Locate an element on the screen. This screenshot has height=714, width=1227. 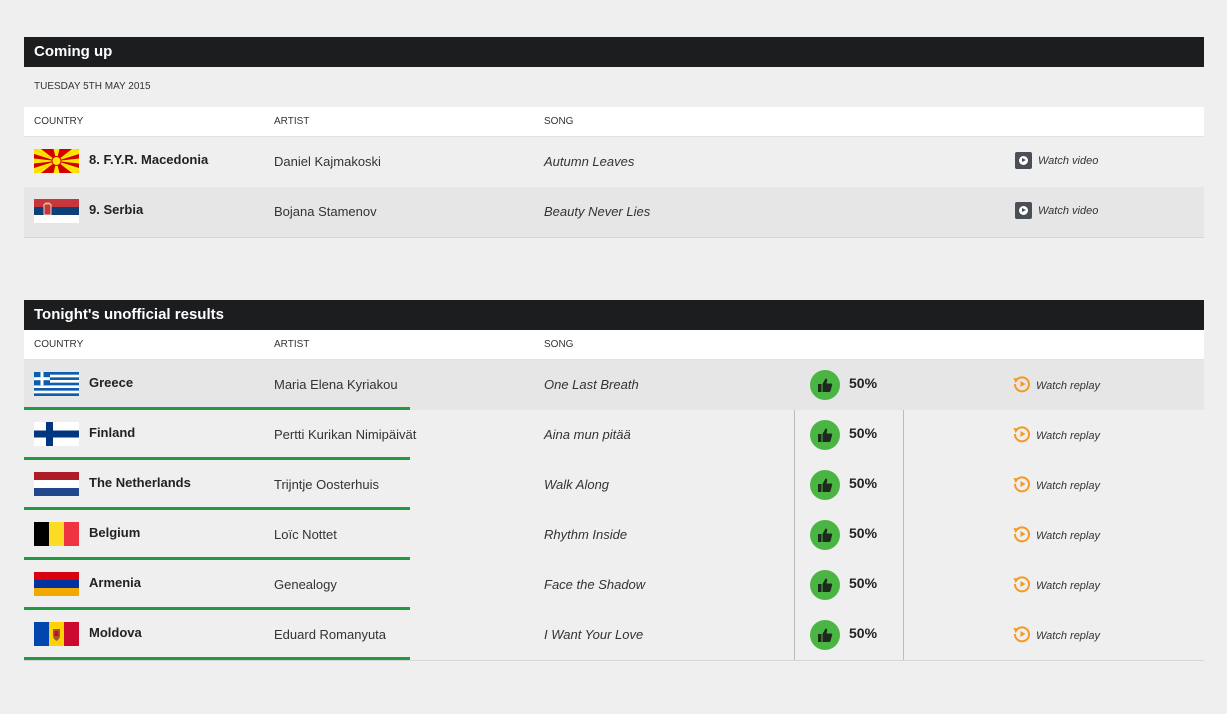
macedonia-flag is located at coordinates (56, 161).